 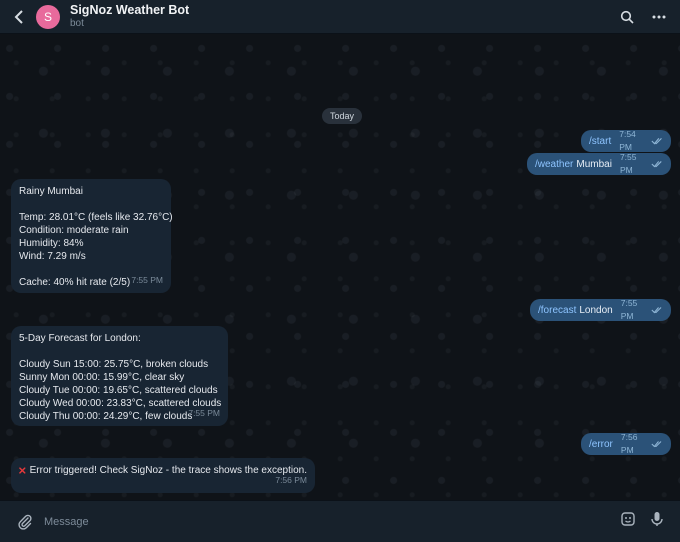 I want to click on message-line: Cloudy Sun 15:00: 25.75°C, broken clouds, so click(x=114, y=364).